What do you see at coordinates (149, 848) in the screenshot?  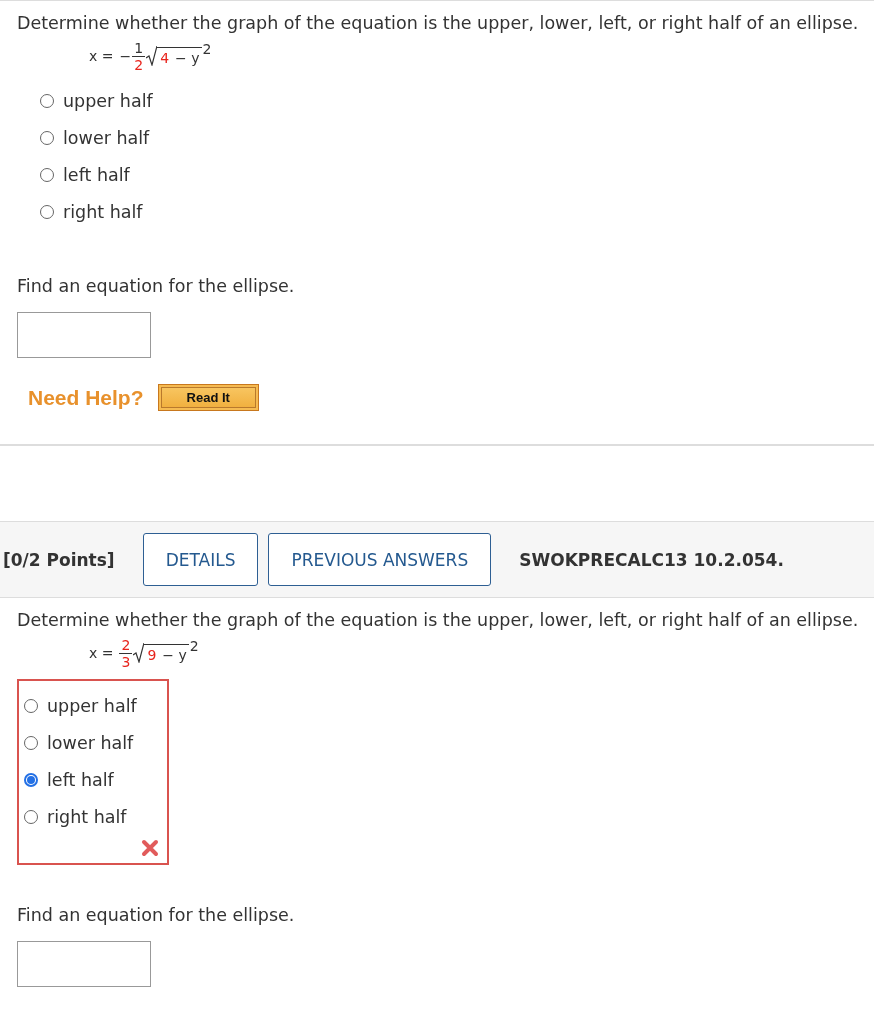 I see `incorrect-icon` at bounding box center [149, 848].